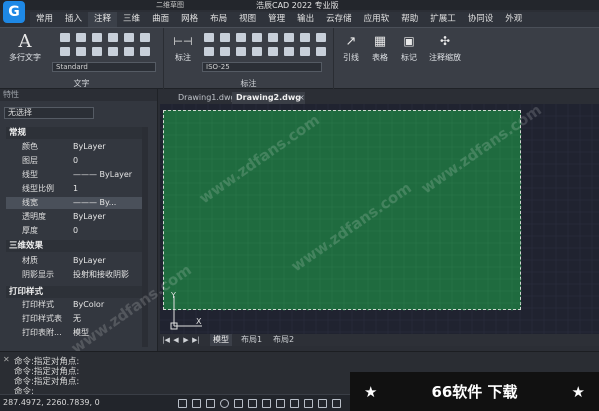 This screenshot has height=411, width=599. What do you see at coordinates (25, 47) in the screenshot?
I see `mtext-button: A 多行文字` at bounding box center [25, 47].